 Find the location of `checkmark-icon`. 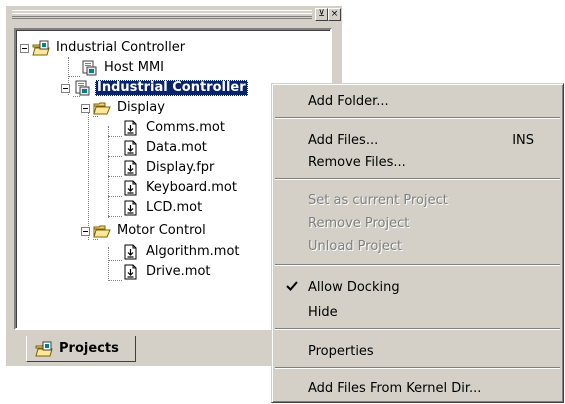

checkmark-icon is located at coordinates (292, 286).